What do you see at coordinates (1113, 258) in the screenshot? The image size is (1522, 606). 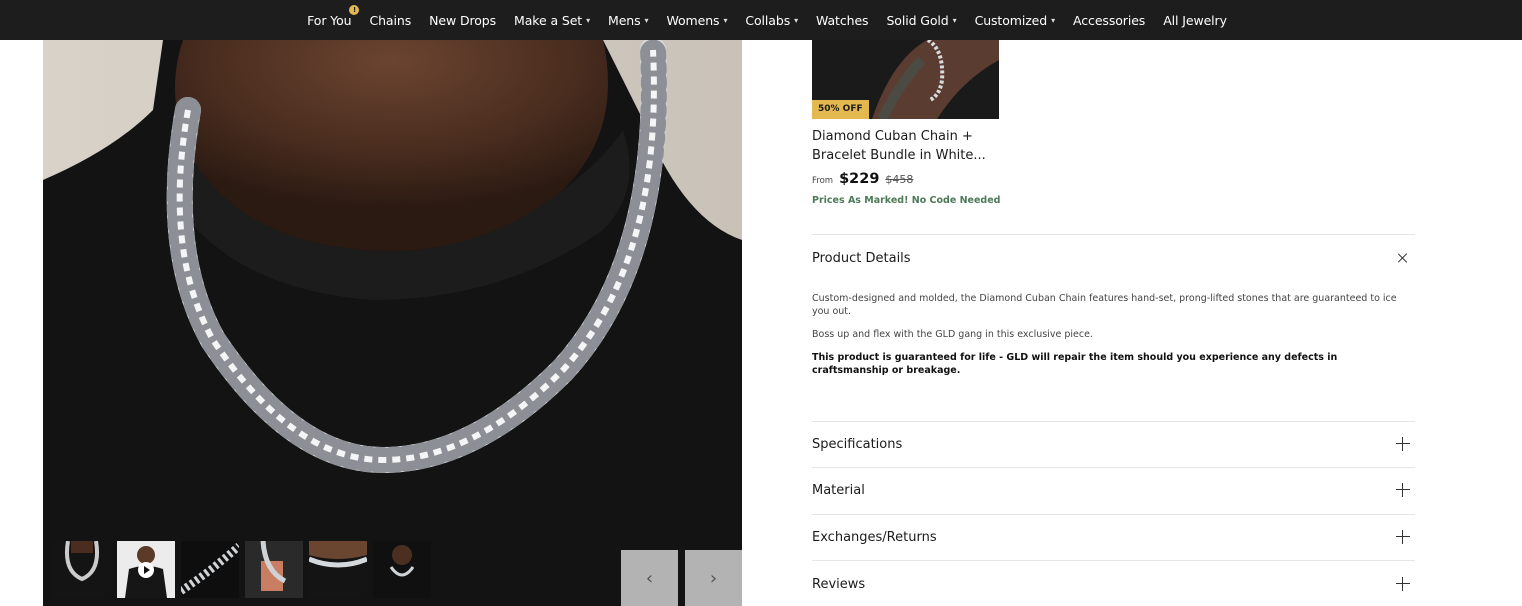 I see `accordion-product-details: Product Details` at bounding box center [1113, 258].